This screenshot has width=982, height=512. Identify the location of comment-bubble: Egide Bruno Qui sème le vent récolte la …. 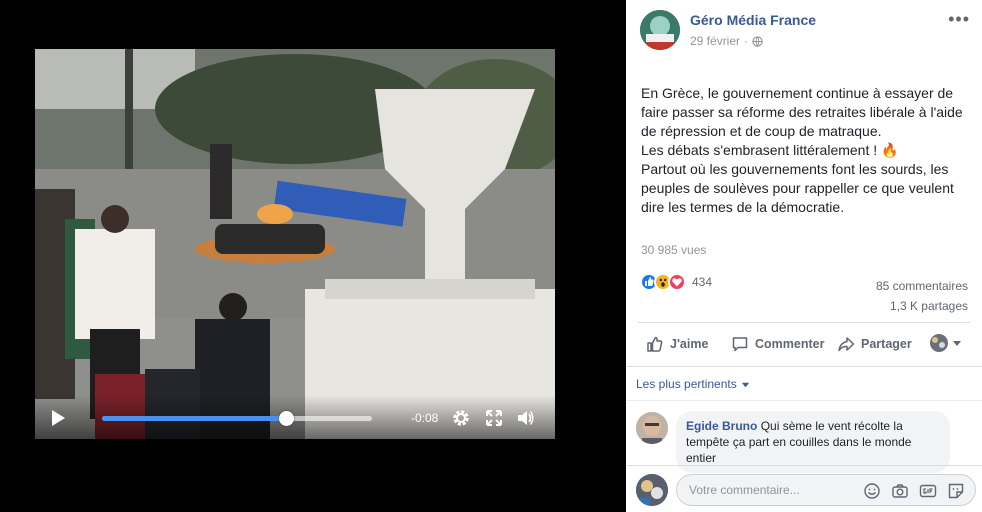
(813, 442).